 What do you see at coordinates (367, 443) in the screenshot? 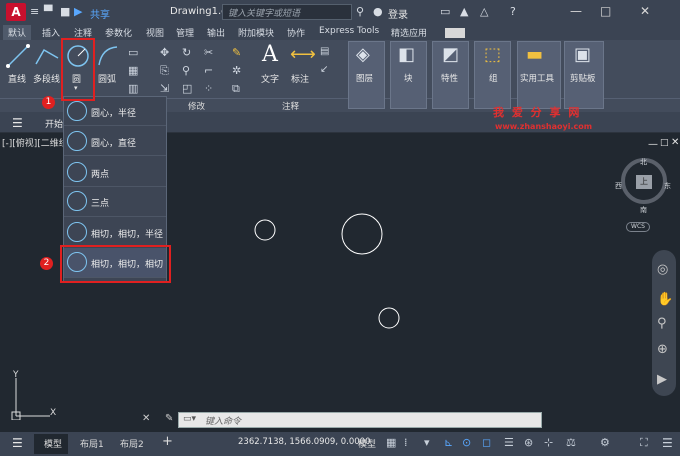
I see `model-space-button: 模型` at bounding box center [367, 443].